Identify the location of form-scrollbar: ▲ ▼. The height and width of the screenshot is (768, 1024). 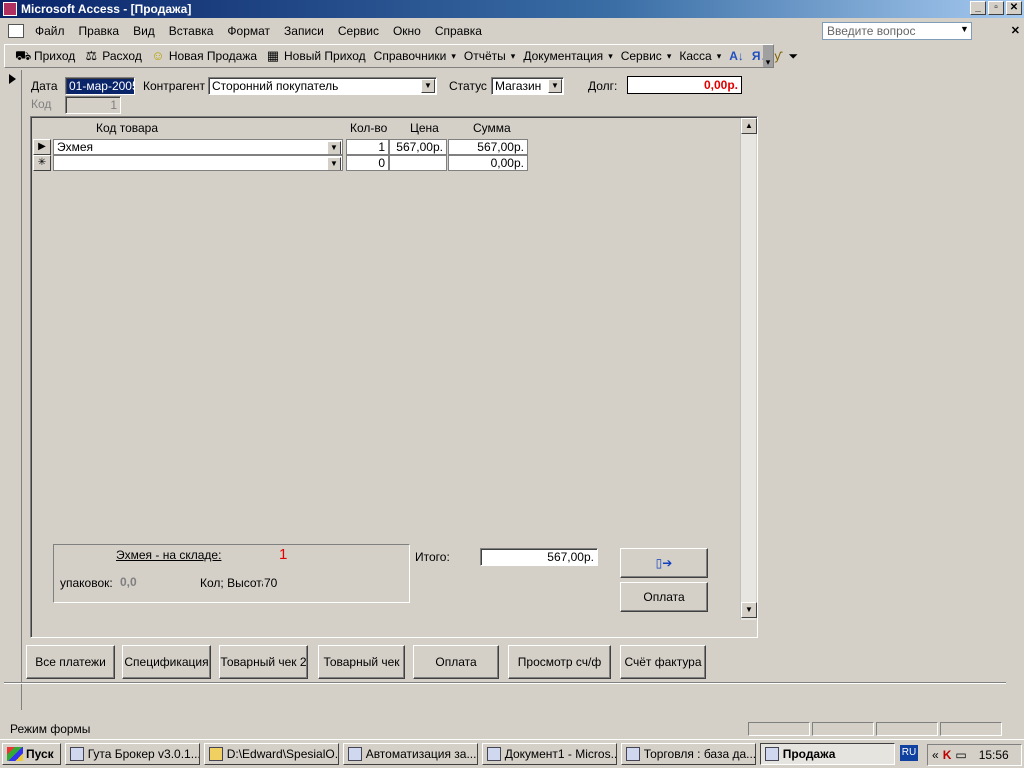
(748, 369).